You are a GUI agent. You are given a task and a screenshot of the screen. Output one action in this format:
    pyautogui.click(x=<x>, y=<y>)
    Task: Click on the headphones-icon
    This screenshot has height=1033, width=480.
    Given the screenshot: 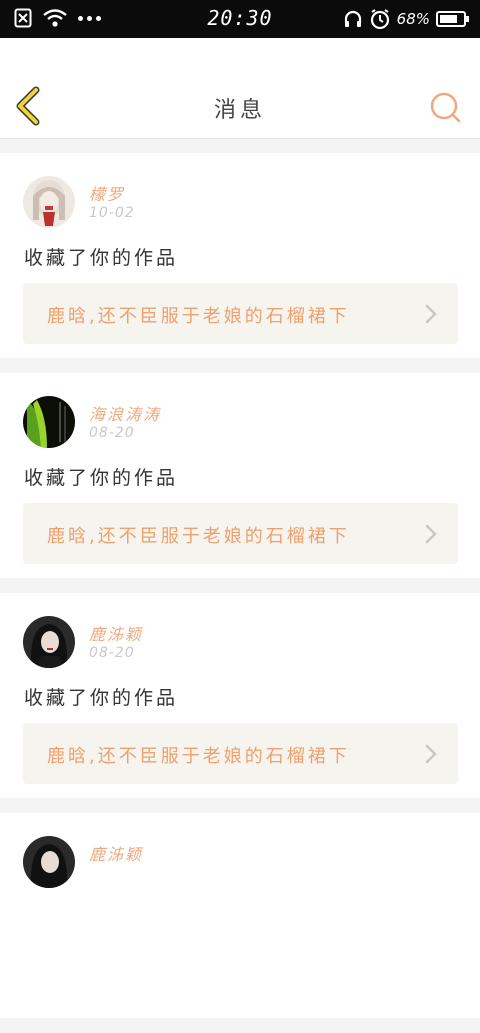 What is the action you would take?
    pyautogui.click(x=352, y=18)
    